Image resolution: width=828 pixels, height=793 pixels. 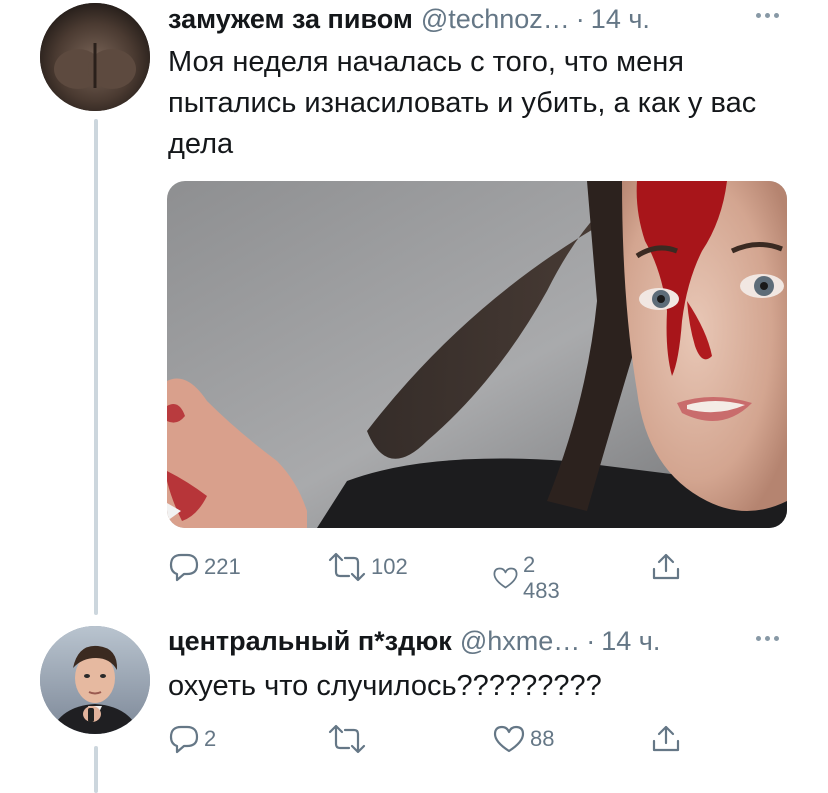 I want to click on reply-count: 221, so click(x=222, y=566).